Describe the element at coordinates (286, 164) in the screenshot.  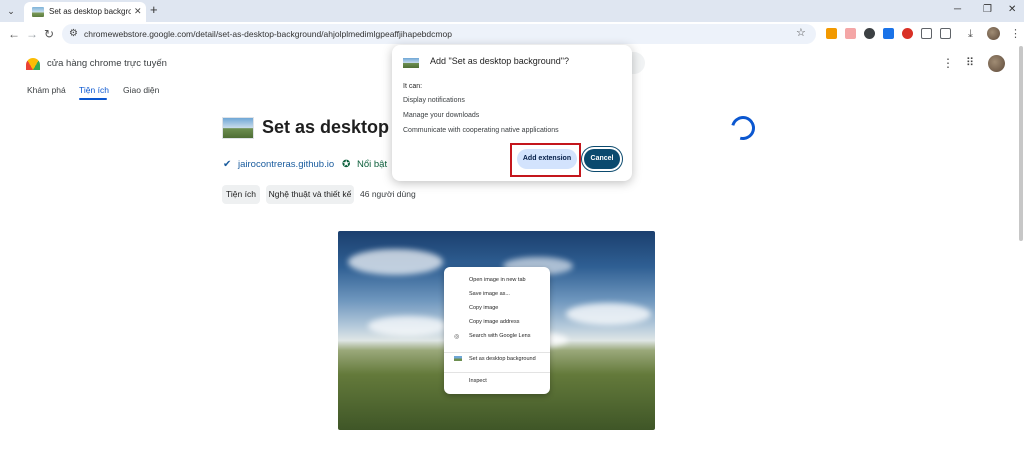
I see `publisher-link: jairocontreras.github.io` at that location.